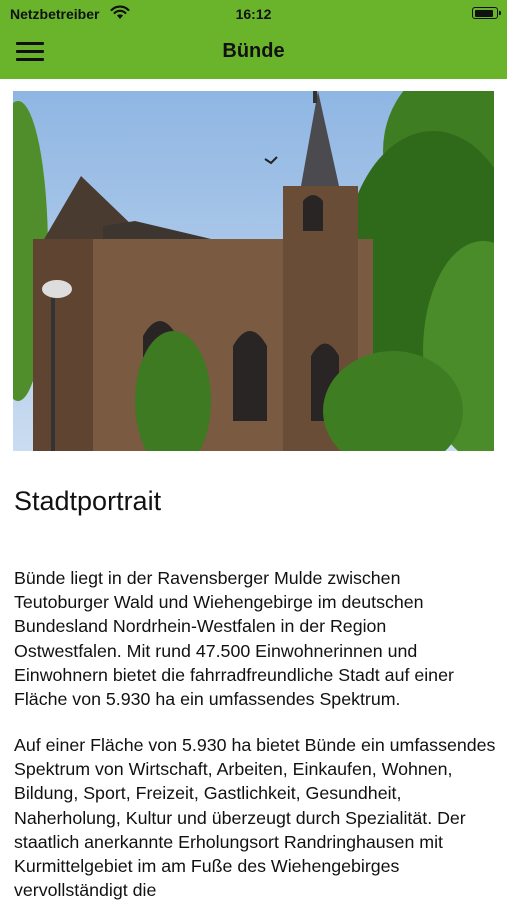 Image resolution: width=507 pixels, height=902 pixels. I want to click on page-title: Bünde, so click(253, 51).